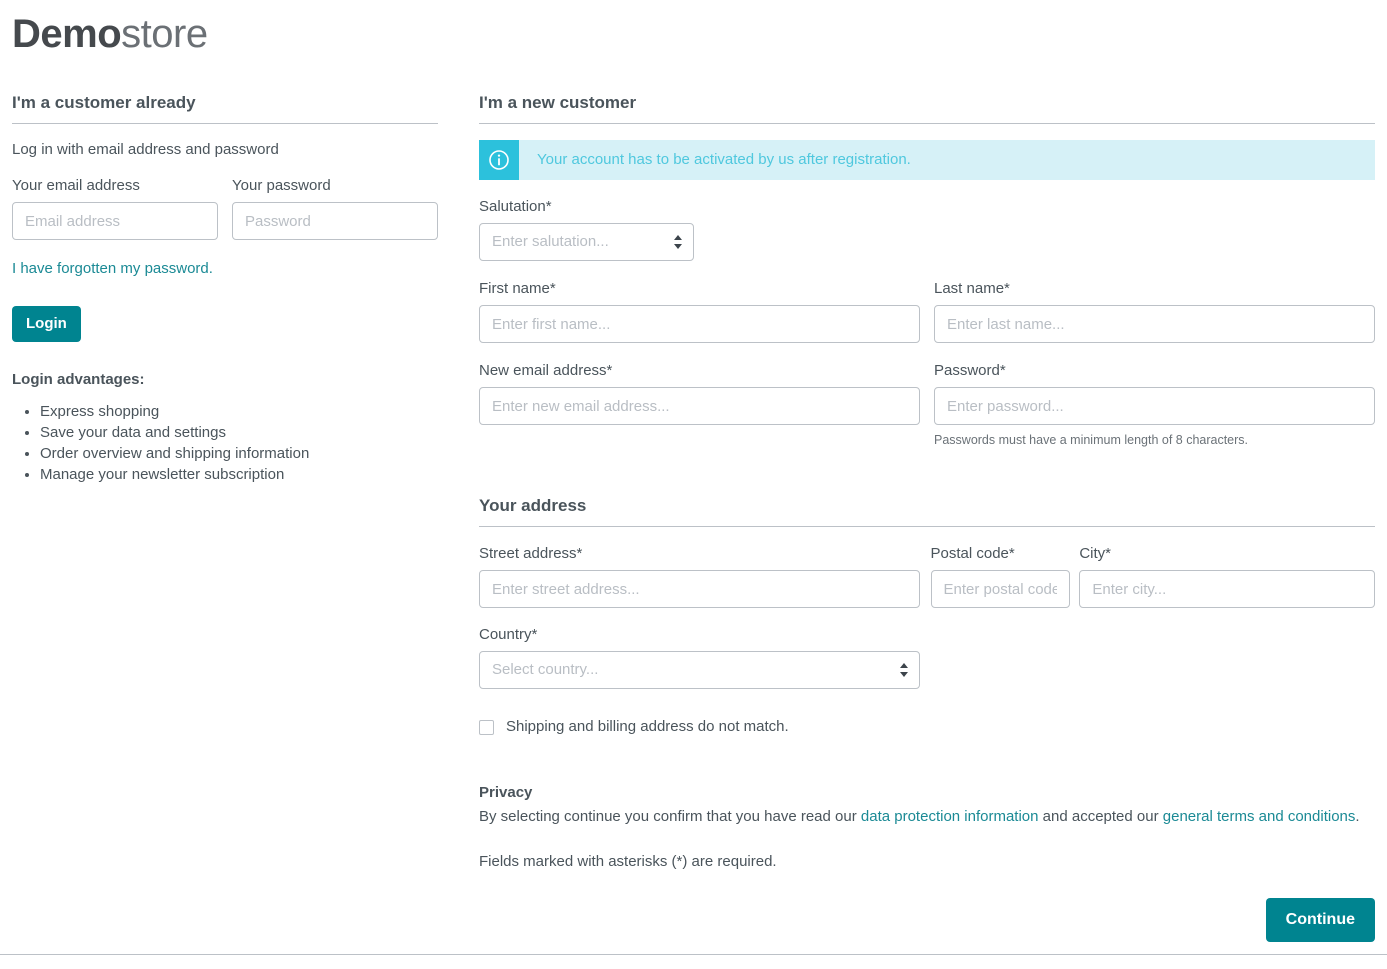  Describe the element at coordinates (515, 206) in the screenshot. I see `salutation-label: Salutation*` at that location.